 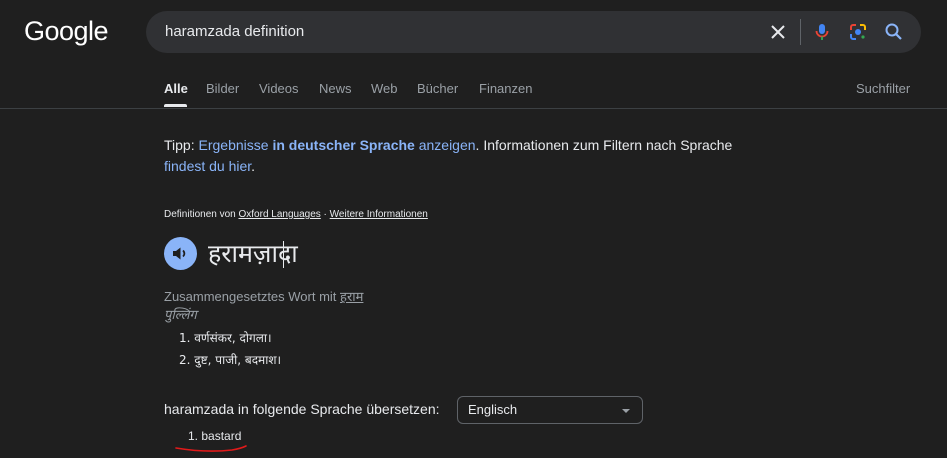 I want to click on tip-link-find-here: findest du hier, so click(x=207, y=166).